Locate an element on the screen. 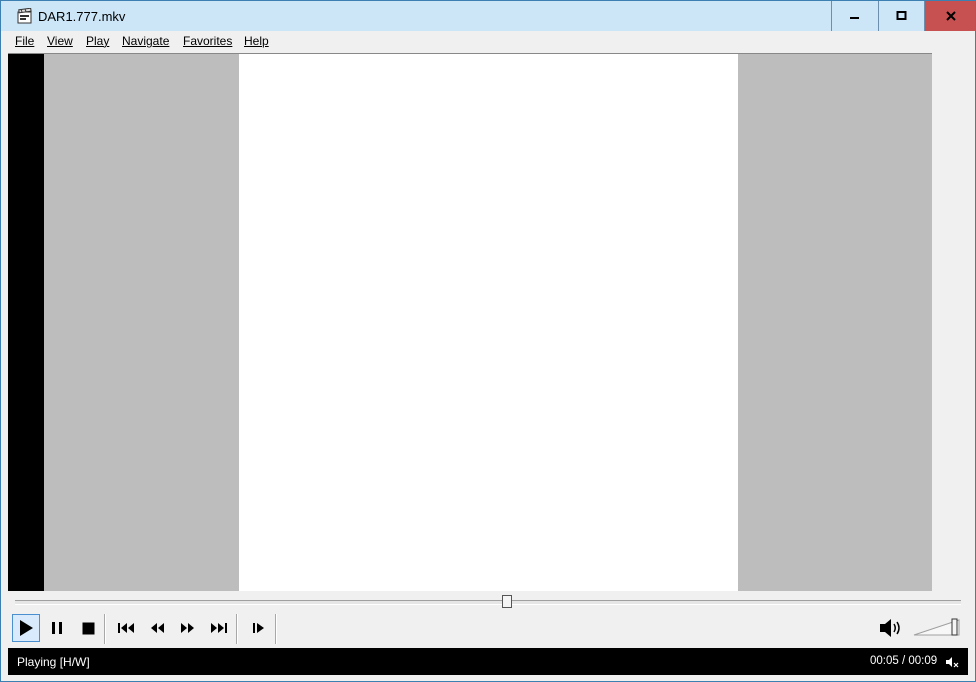 This screenshot has height=682, width=976. pause-icon is located at coordinates (57, 628).